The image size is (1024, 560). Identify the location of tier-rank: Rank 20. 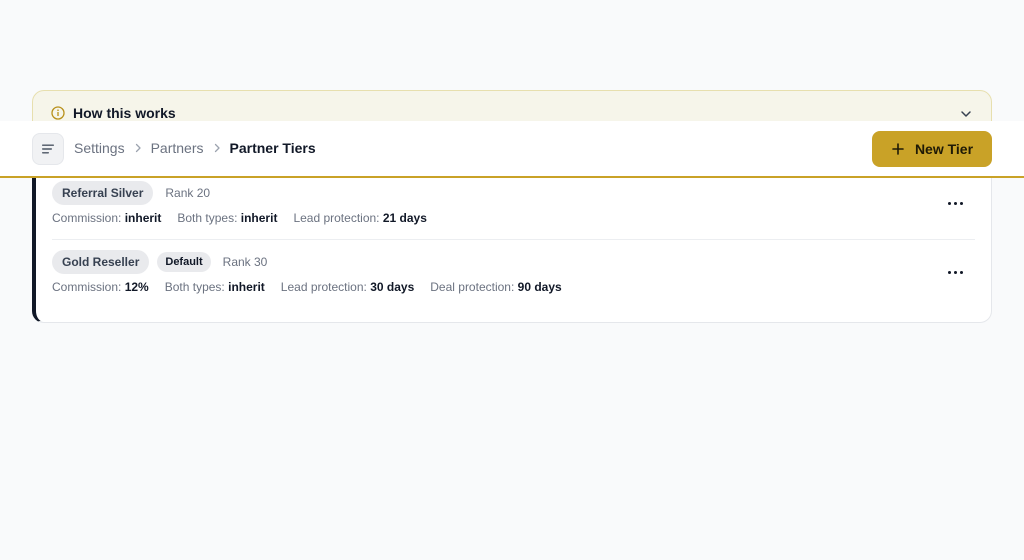
(188, 193).